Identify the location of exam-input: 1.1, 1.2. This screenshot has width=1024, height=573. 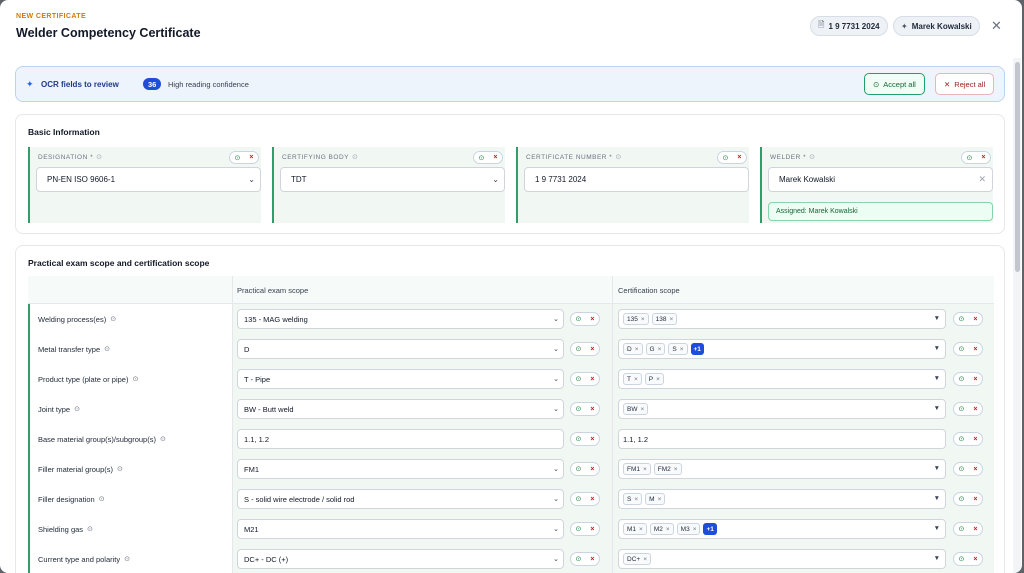
(400, 439).